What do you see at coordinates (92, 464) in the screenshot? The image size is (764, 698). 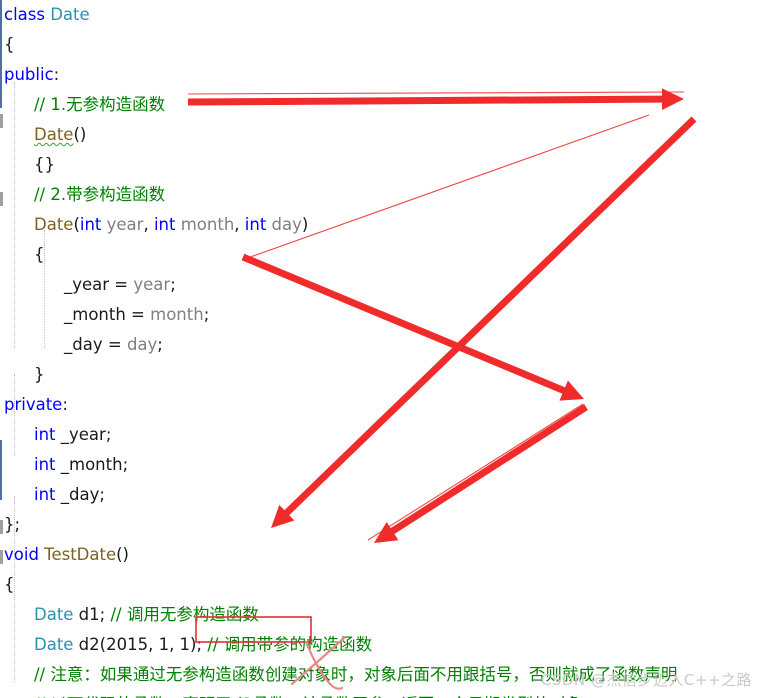 I see `code-token: _month;` at bounding box center [92, 464].